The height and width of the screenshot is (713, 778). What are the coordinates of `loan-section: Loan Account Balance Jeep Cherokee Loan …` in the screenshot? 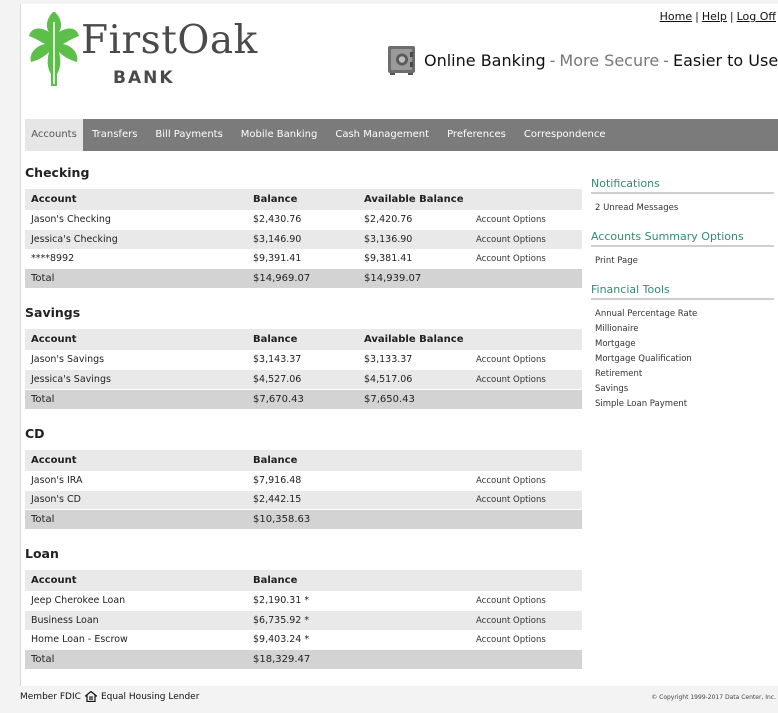 It's located at (303, 607).